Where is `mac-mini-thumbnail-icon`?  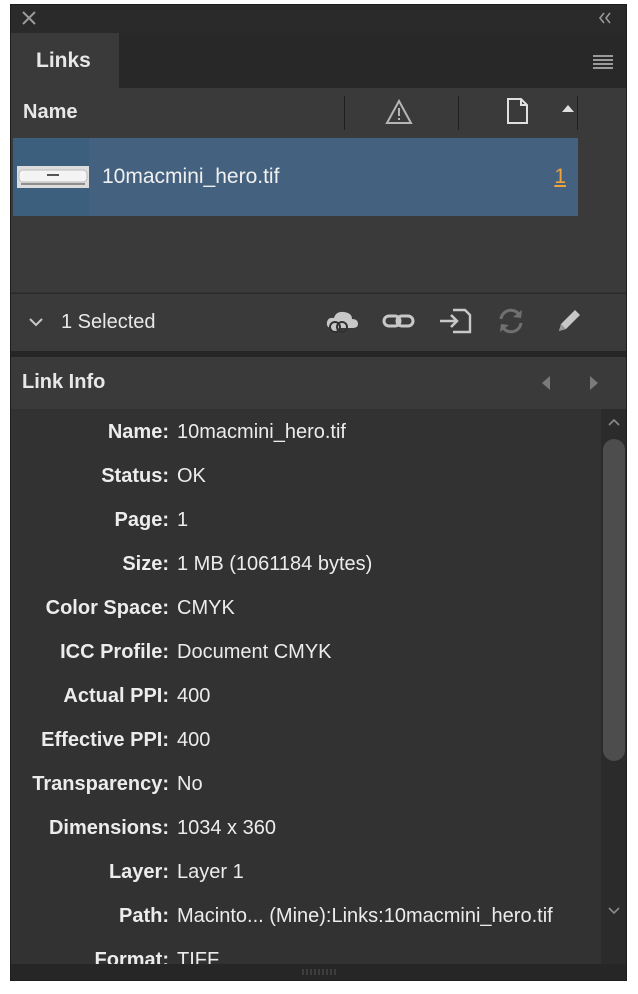
mac-mini-thumbnail-icon is located at coordinates (53, 177).